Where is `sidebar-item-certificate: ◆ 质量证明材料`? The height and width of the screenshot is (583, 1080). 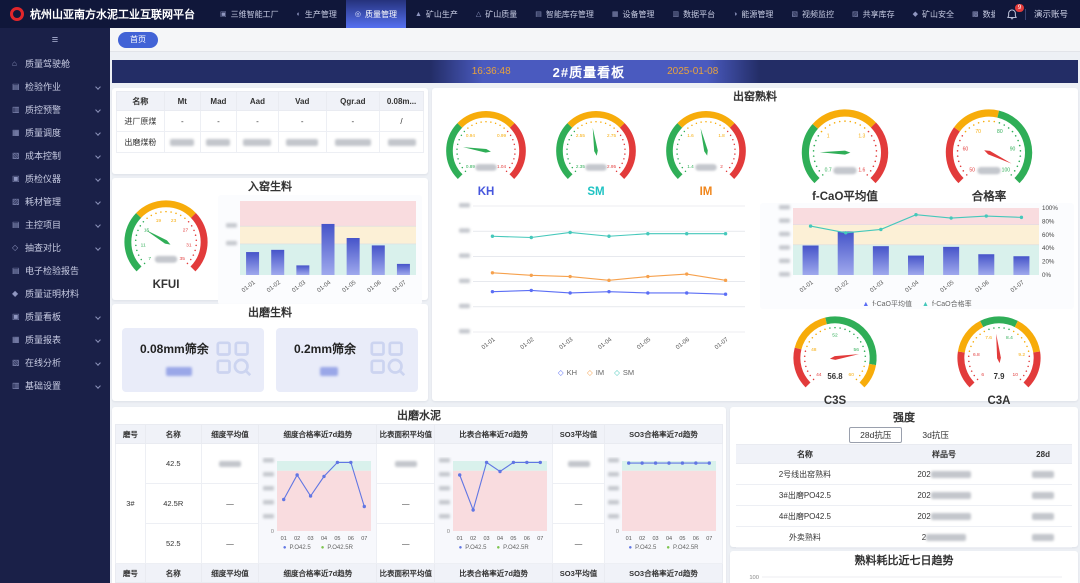 sidebar-item-certificate: ◆ 质量证明材料 is located at coordinates (55, 293).